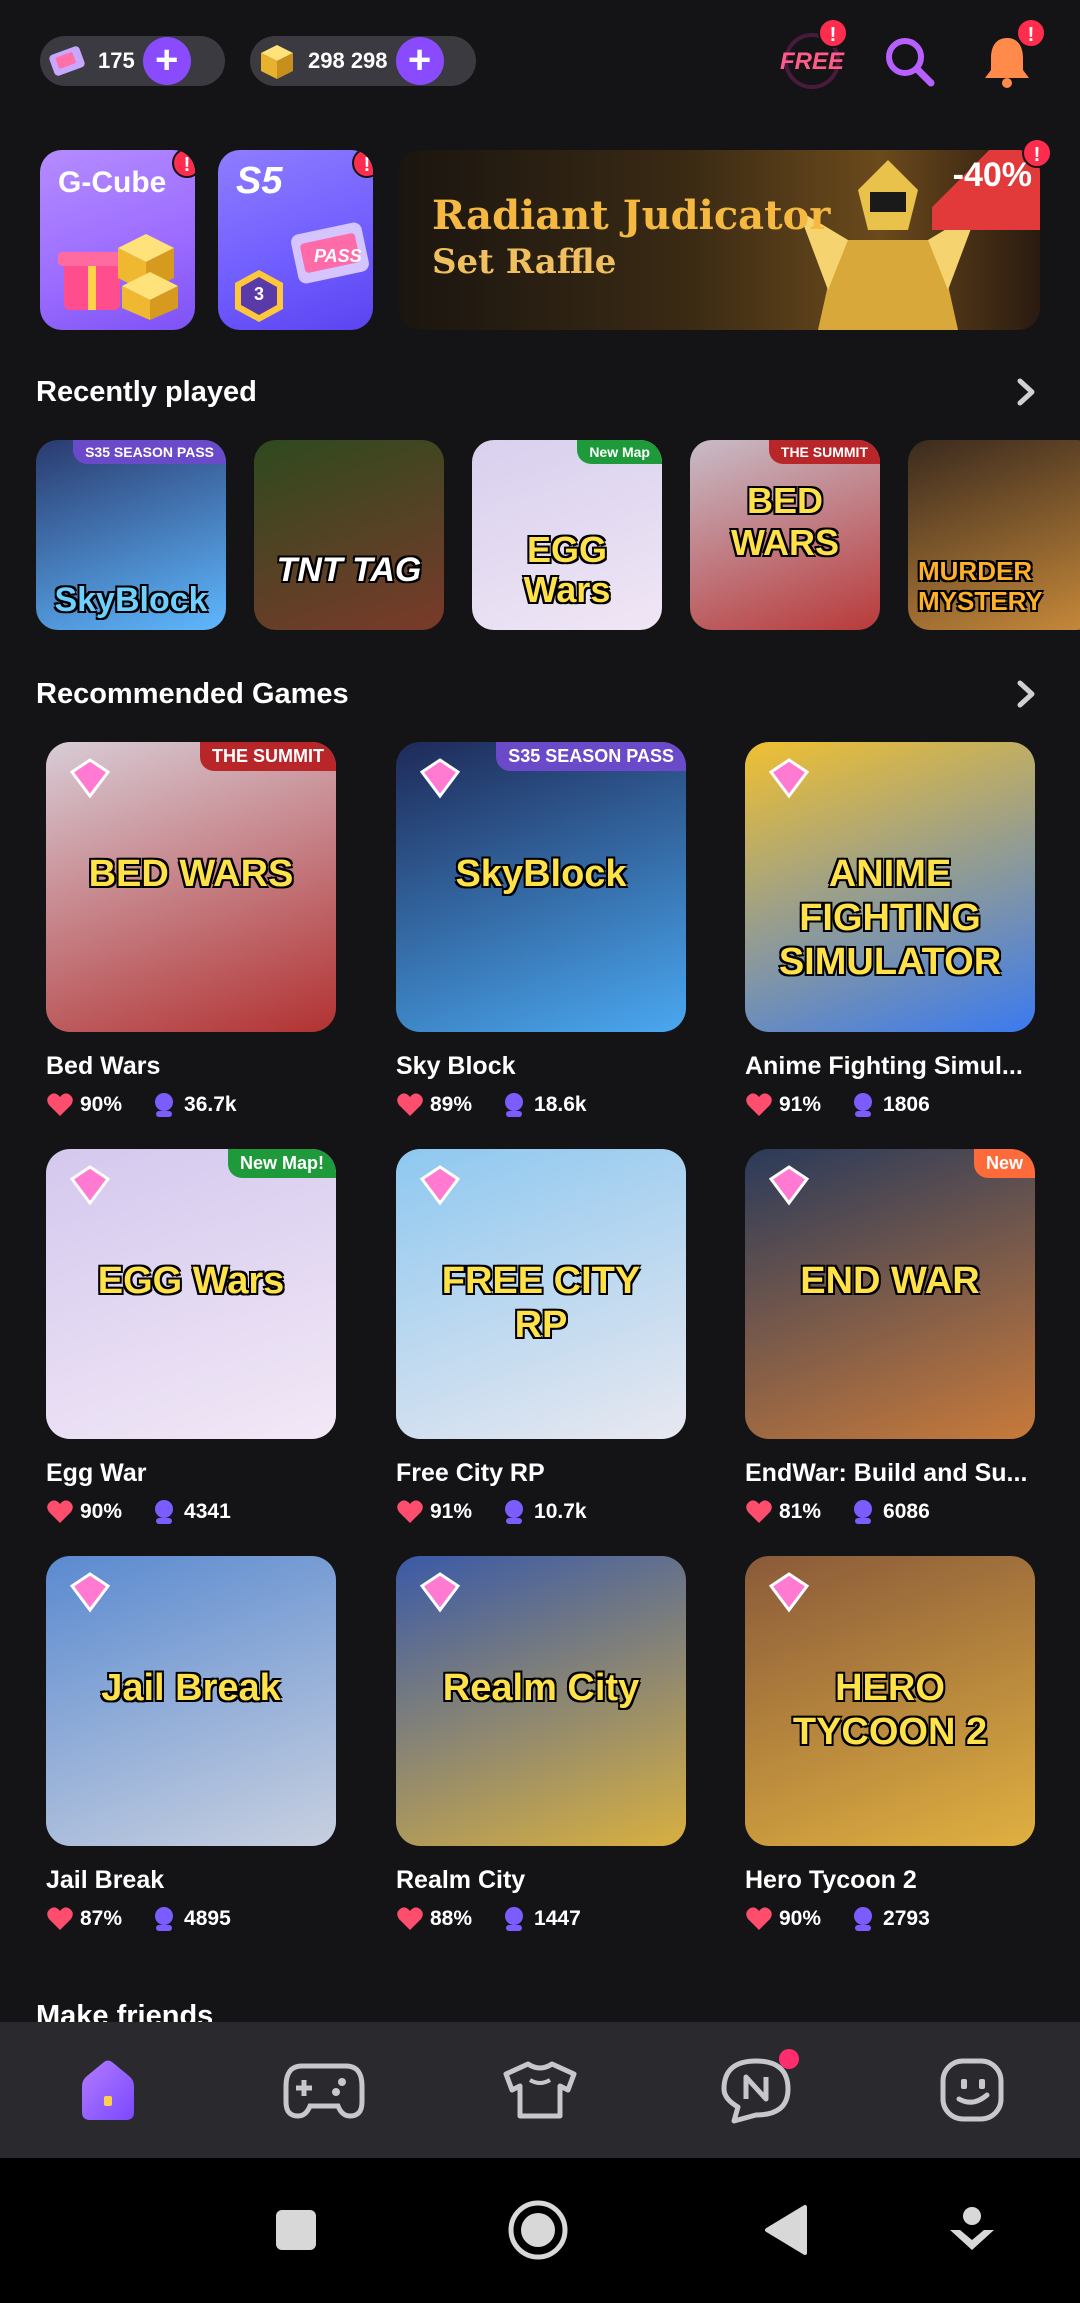  Describe the element at coordinates (470, 1473) in the screenshot. I see `game-name: Free City RP` at that location.